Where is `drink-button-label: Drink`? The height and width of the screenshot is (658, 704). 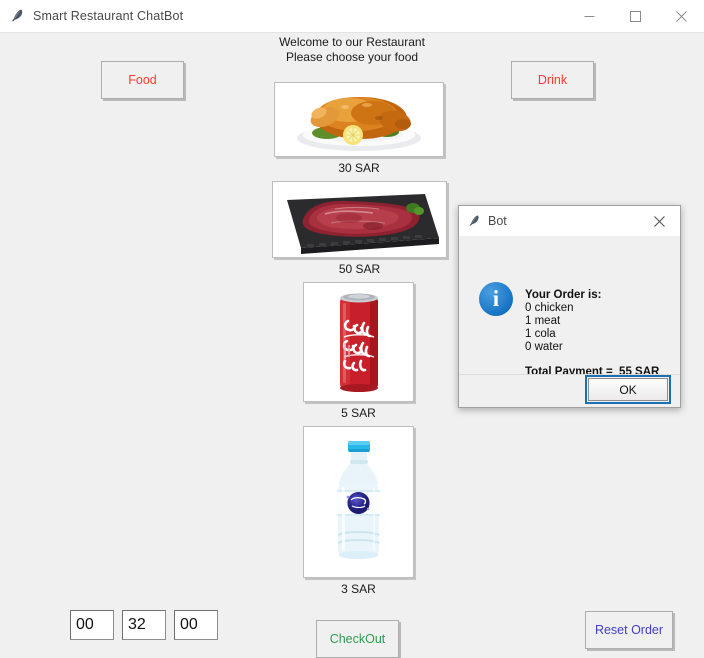 drink-button-label: Drink is located at coordinates (552, 80).